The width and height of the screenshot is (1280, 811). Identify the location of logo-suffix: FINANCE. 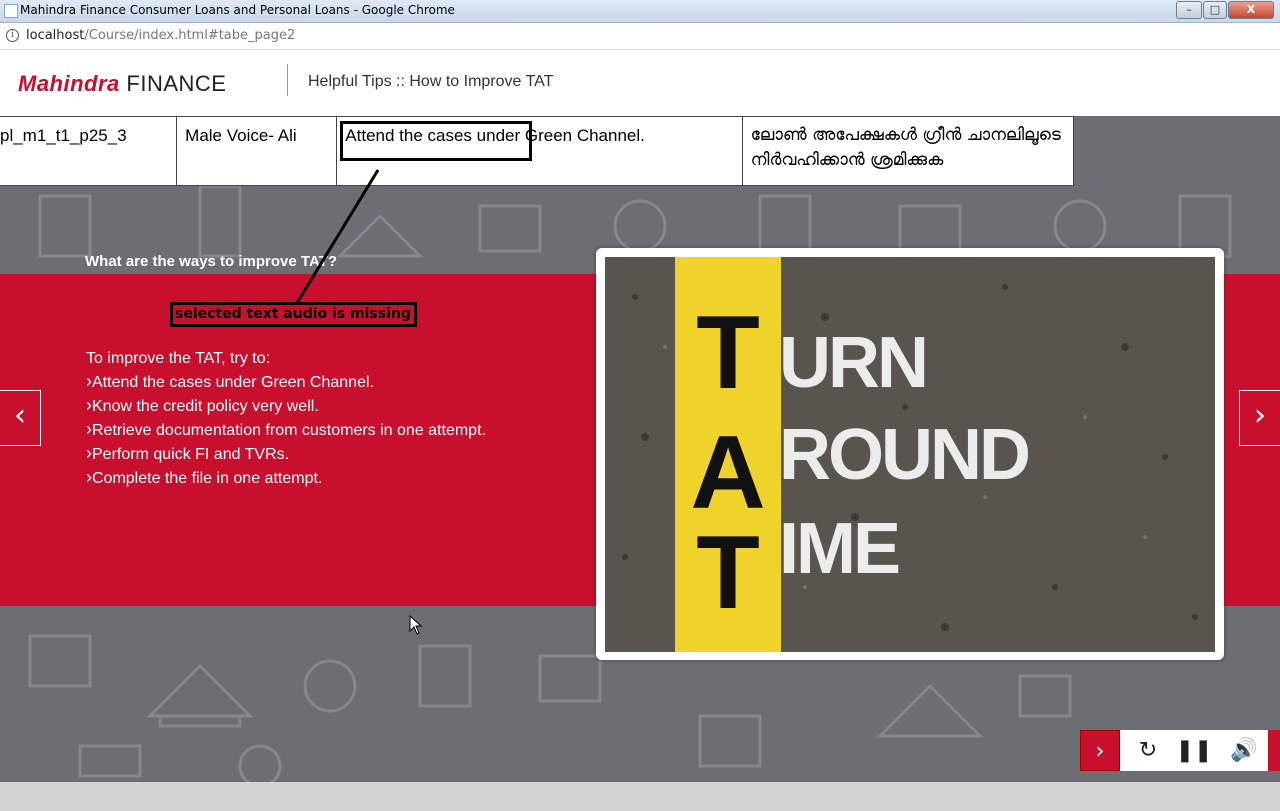
(176, 83).